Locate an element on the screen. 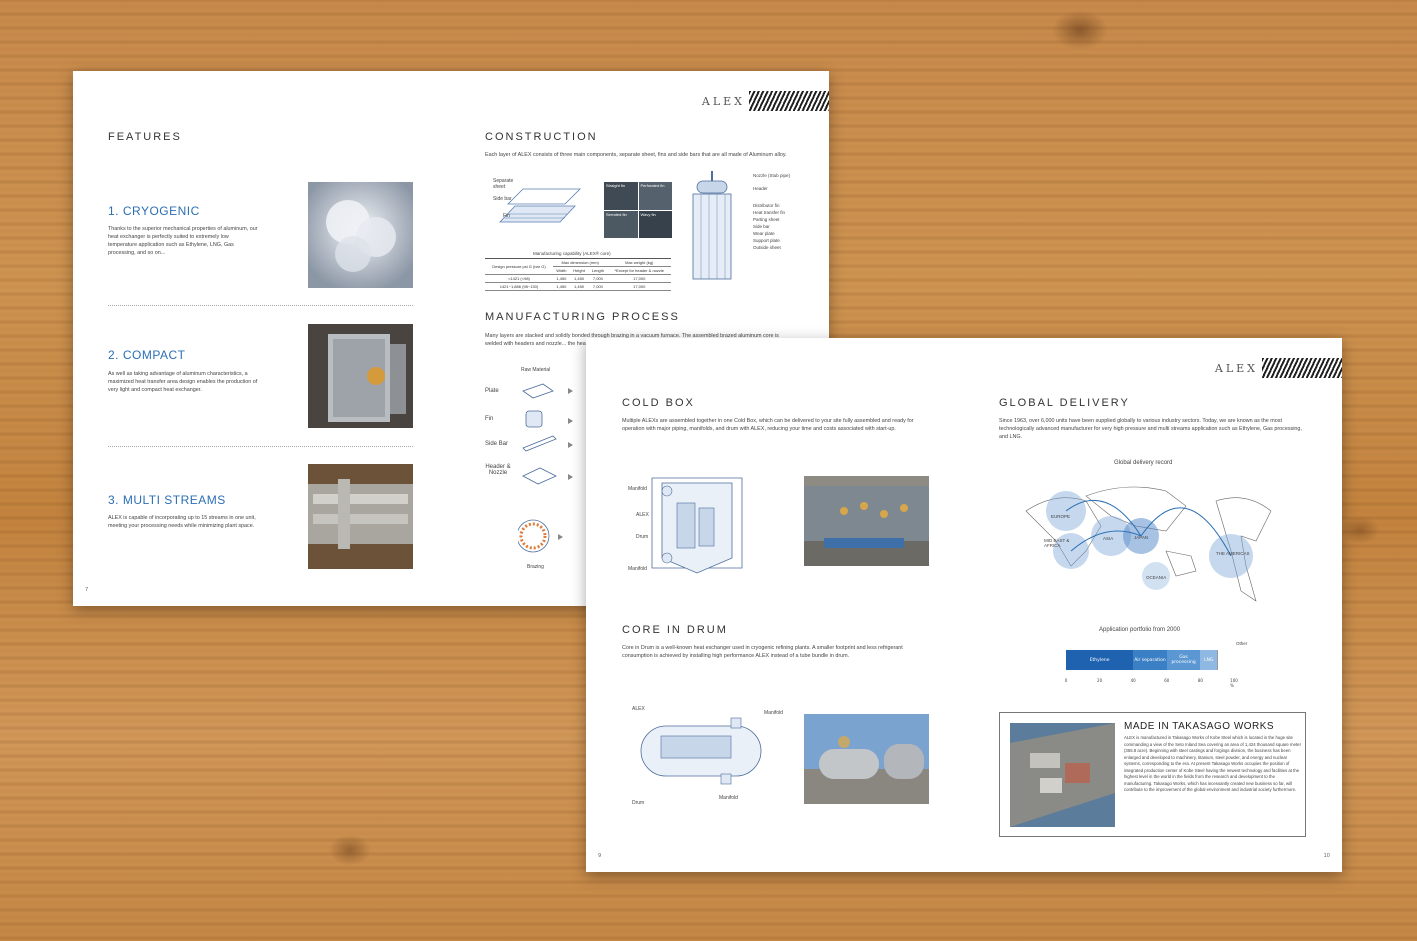 The image size is (1417, 941). fin-perforated: Perforated fin is located at coordinates (652, 185).